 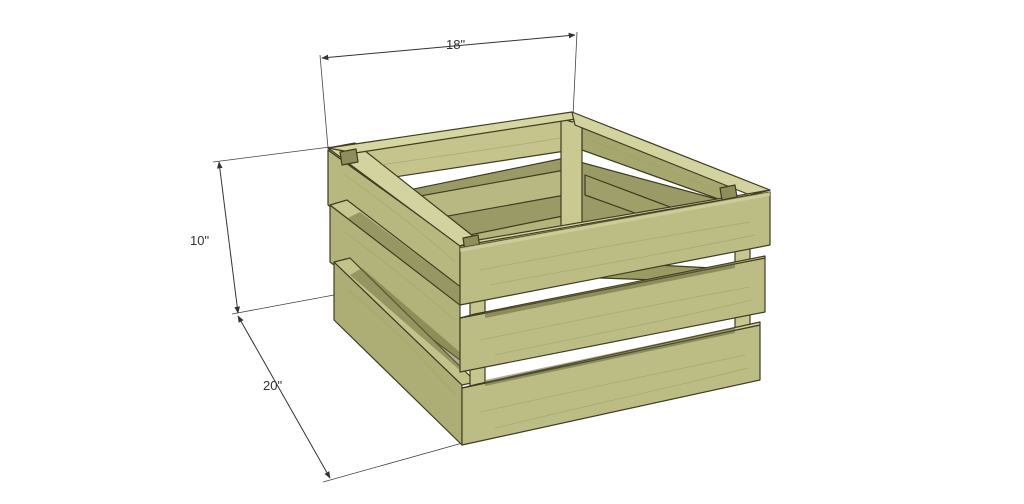 What do you see at coordinates (283, 304) in the screenshot?
I see `height-extension-bottom` at bounding box center [283, 304].